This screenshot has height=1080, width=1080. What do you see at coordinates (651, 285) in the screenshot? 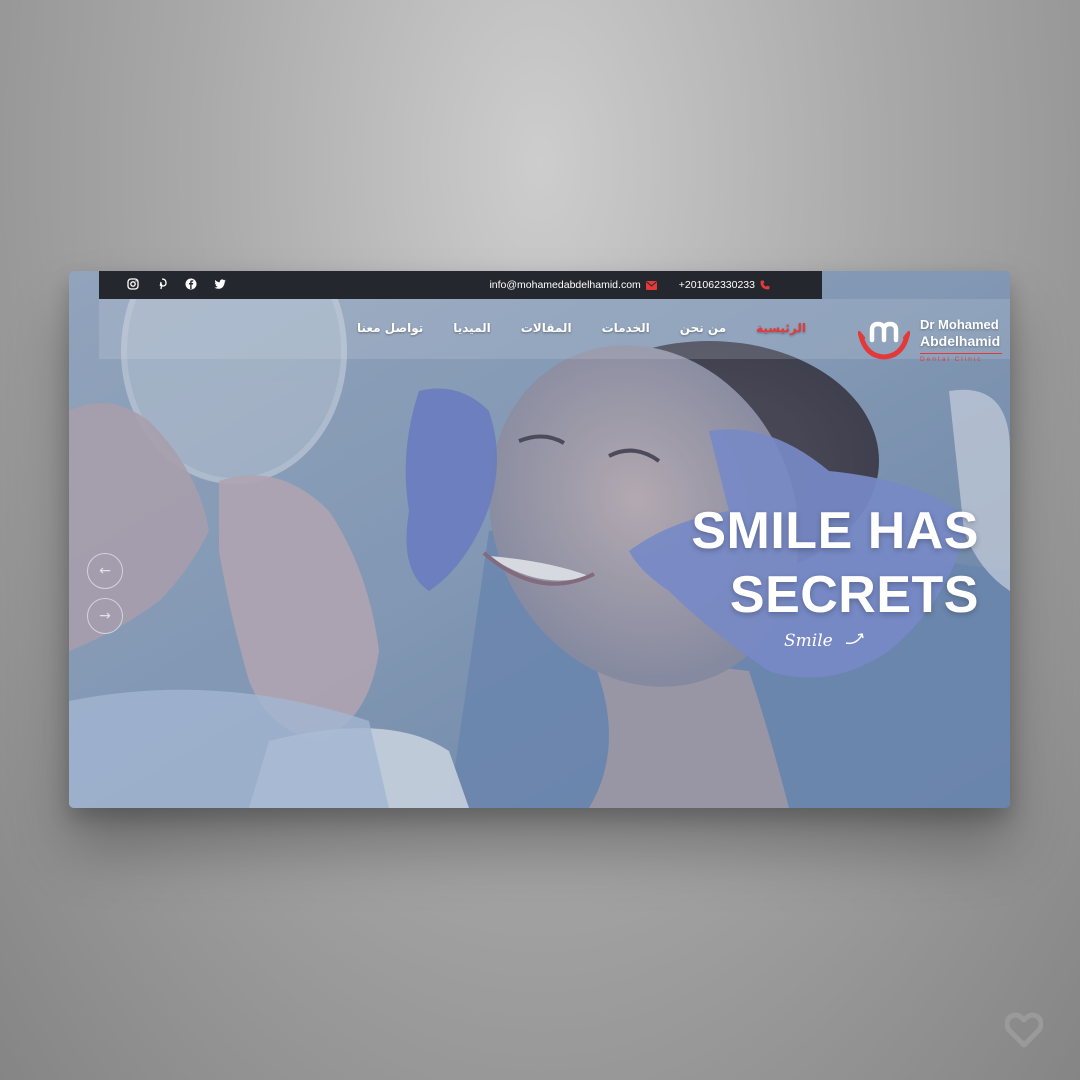
I see `envelope-icon` at bounding box center [651, 285].